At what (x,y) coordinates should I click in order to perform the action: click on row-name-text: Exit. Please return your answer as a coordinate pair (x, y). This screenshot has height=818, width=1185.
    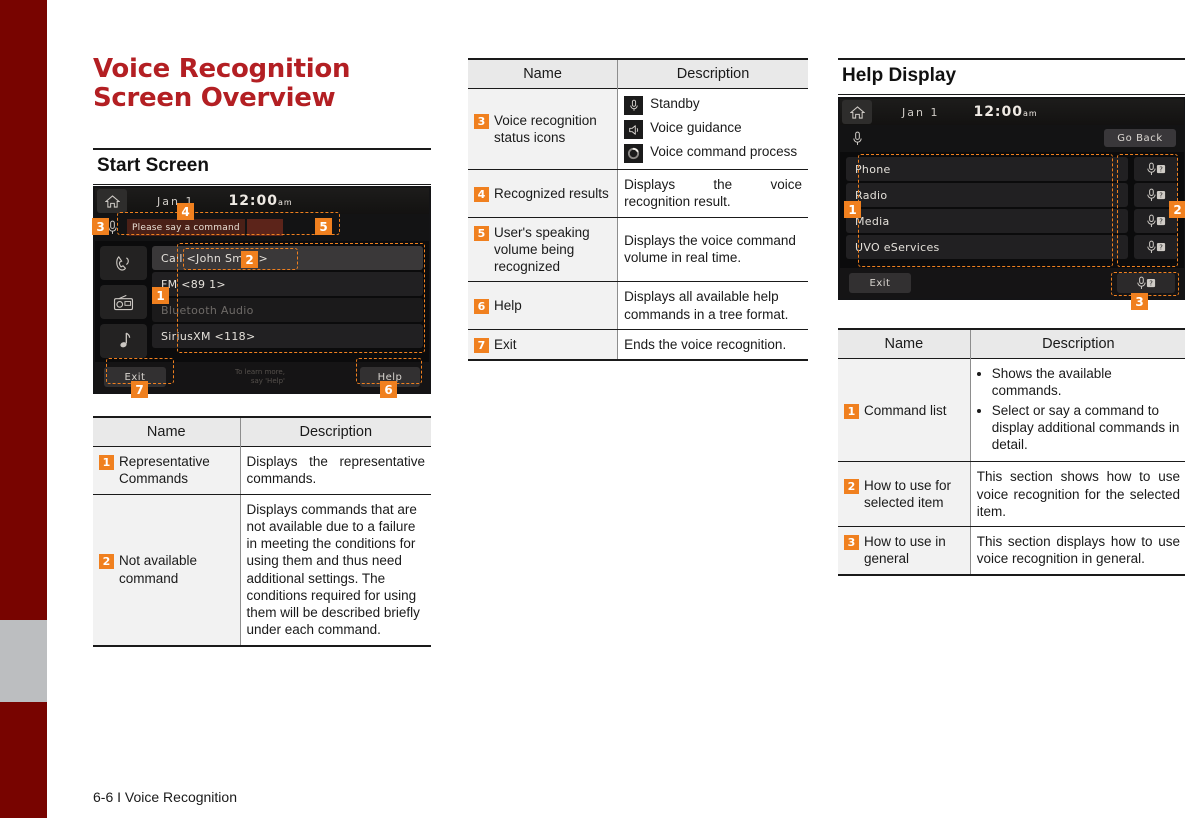
    Looking at the image, I should click on (505, 344).